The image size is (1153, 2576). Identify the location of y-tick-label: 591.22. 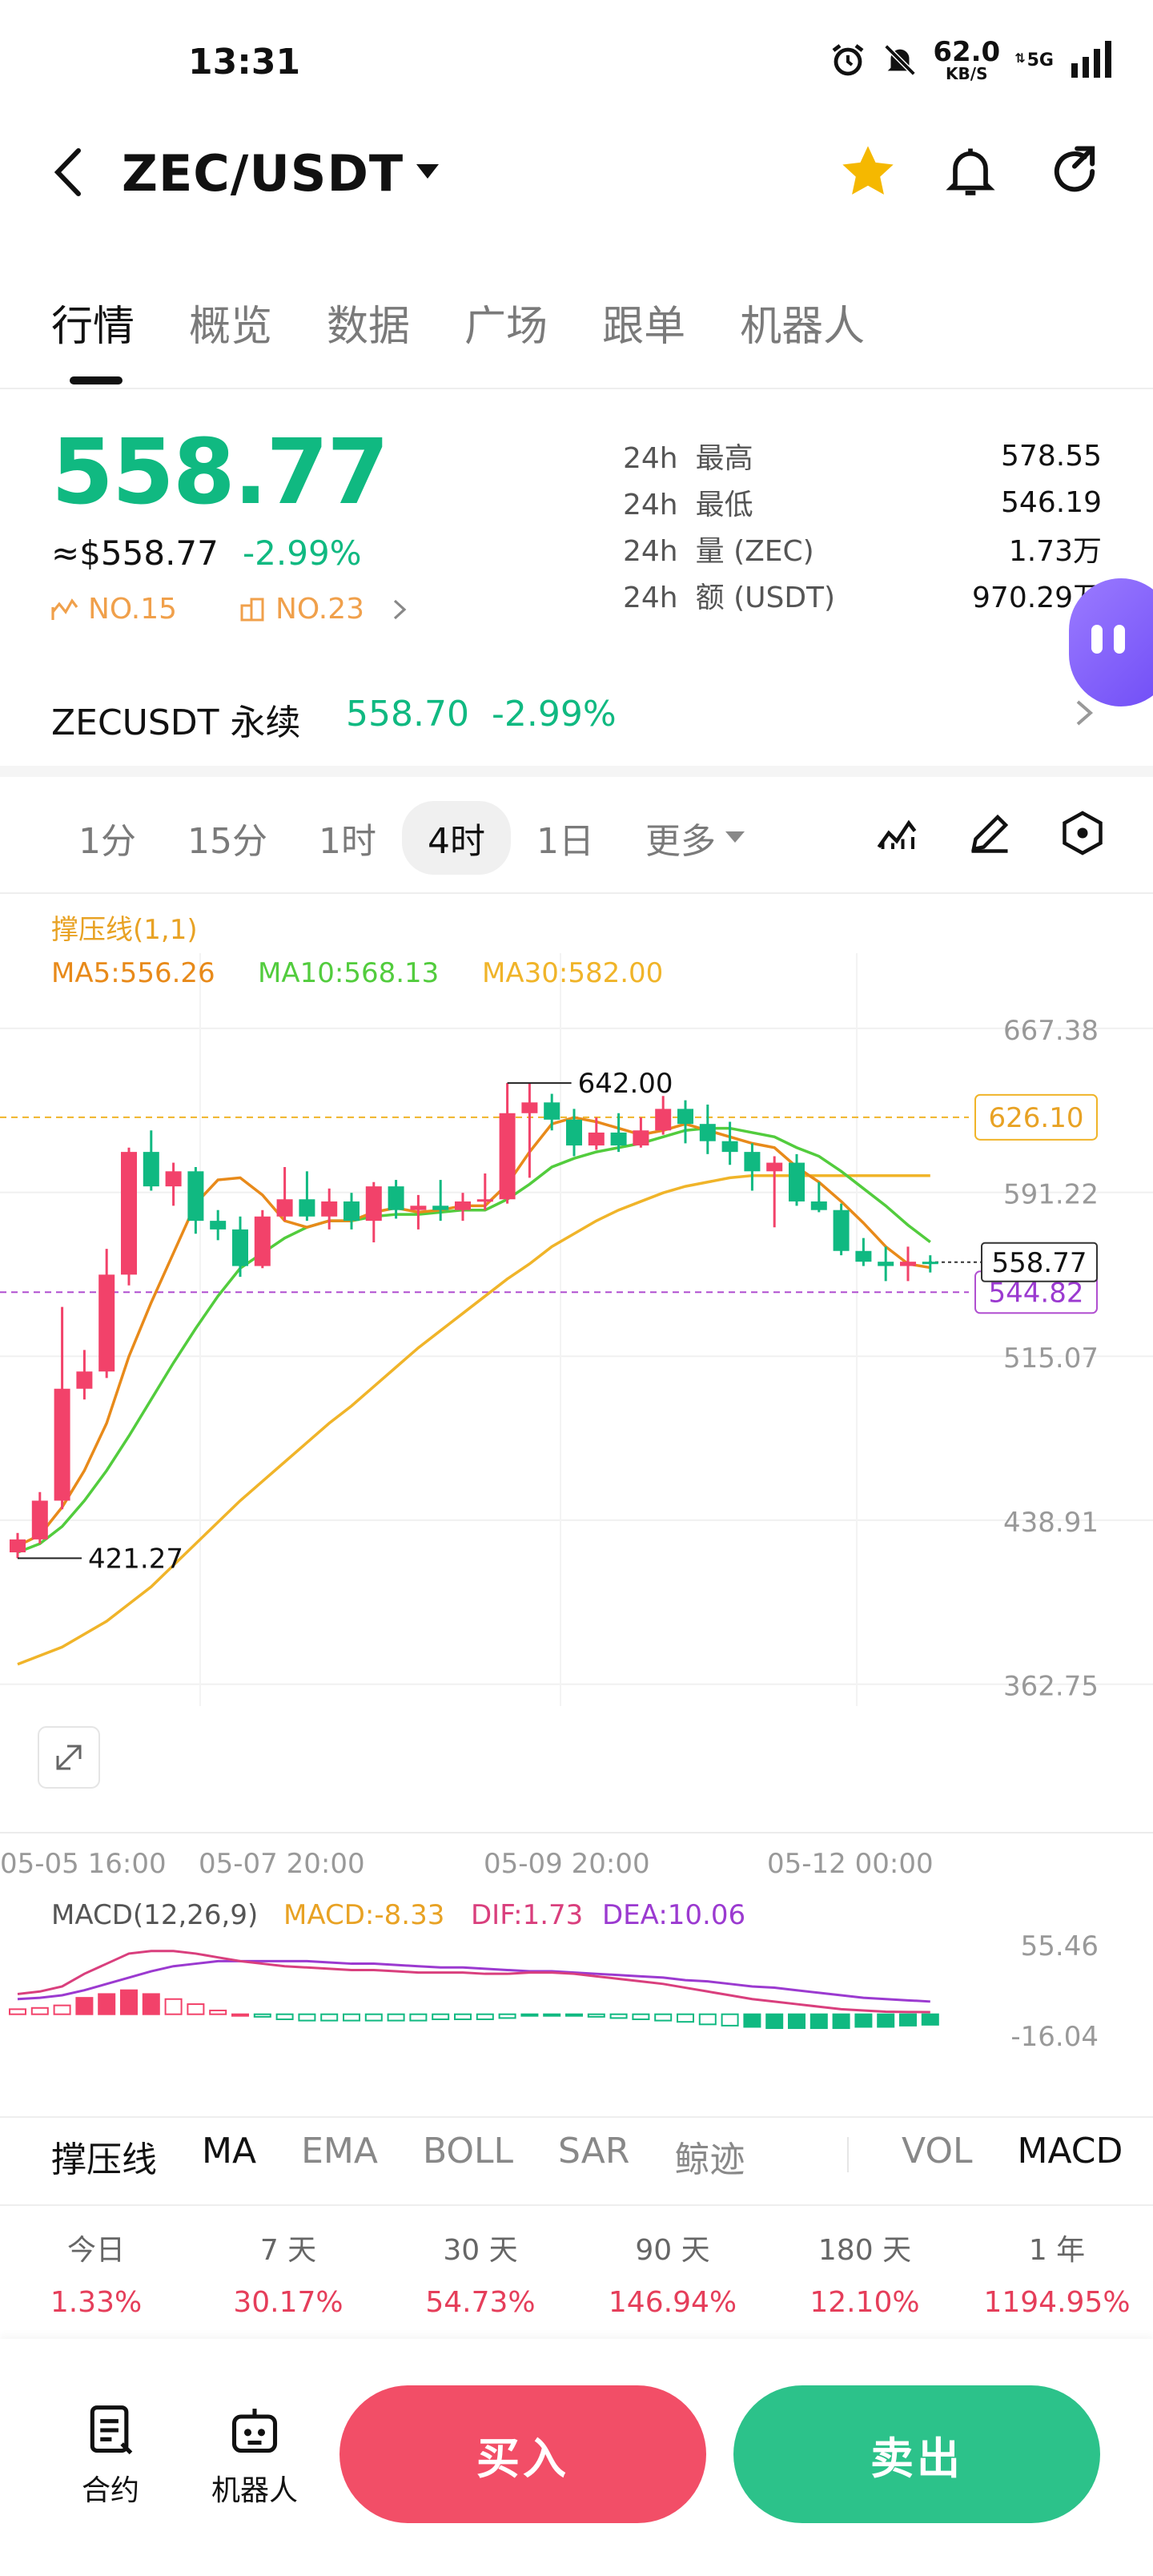
(1051, 1195).